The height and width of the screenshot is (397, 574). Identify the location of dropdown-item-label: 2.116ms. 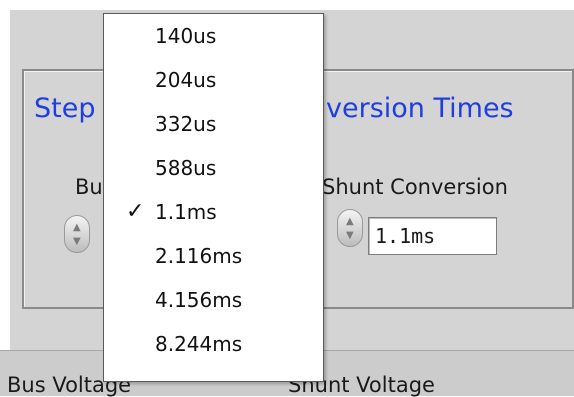
(199, 256).